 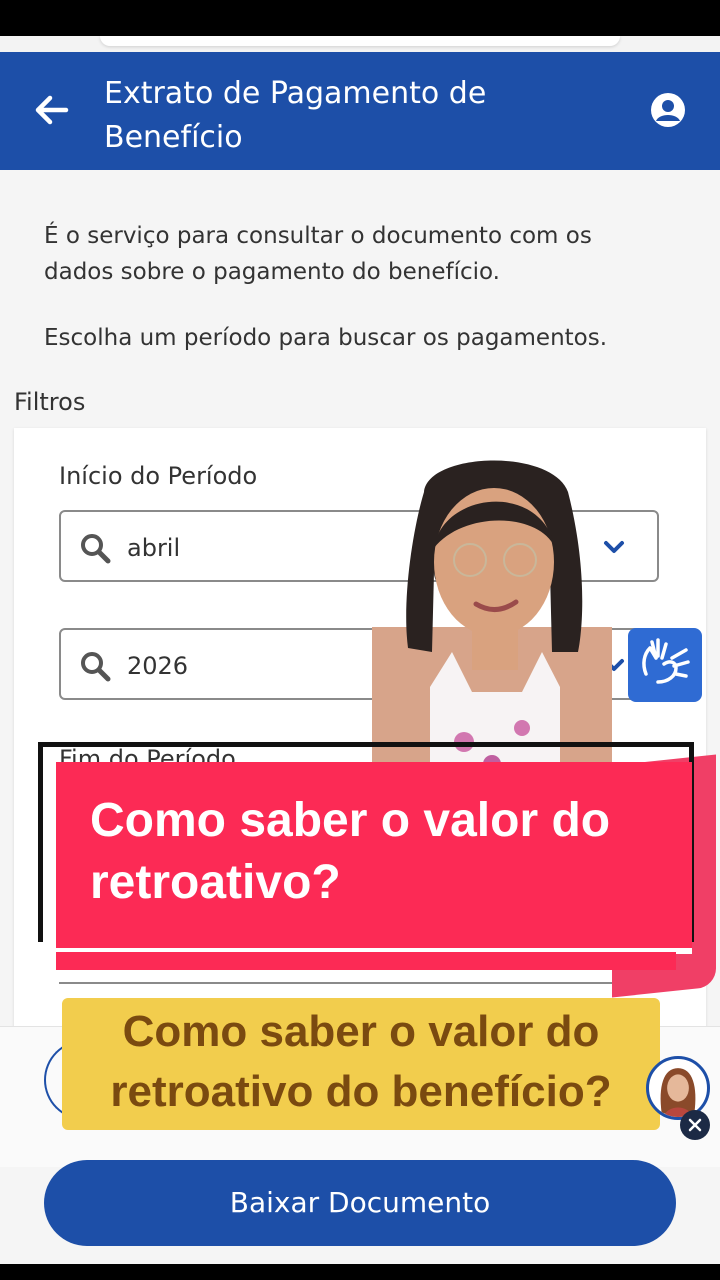 What do you see at coordinates (350, 851) in the screenshot?
I see `promo-title: Como saber o valor do retroativo?` at bounding box center [350, 851].